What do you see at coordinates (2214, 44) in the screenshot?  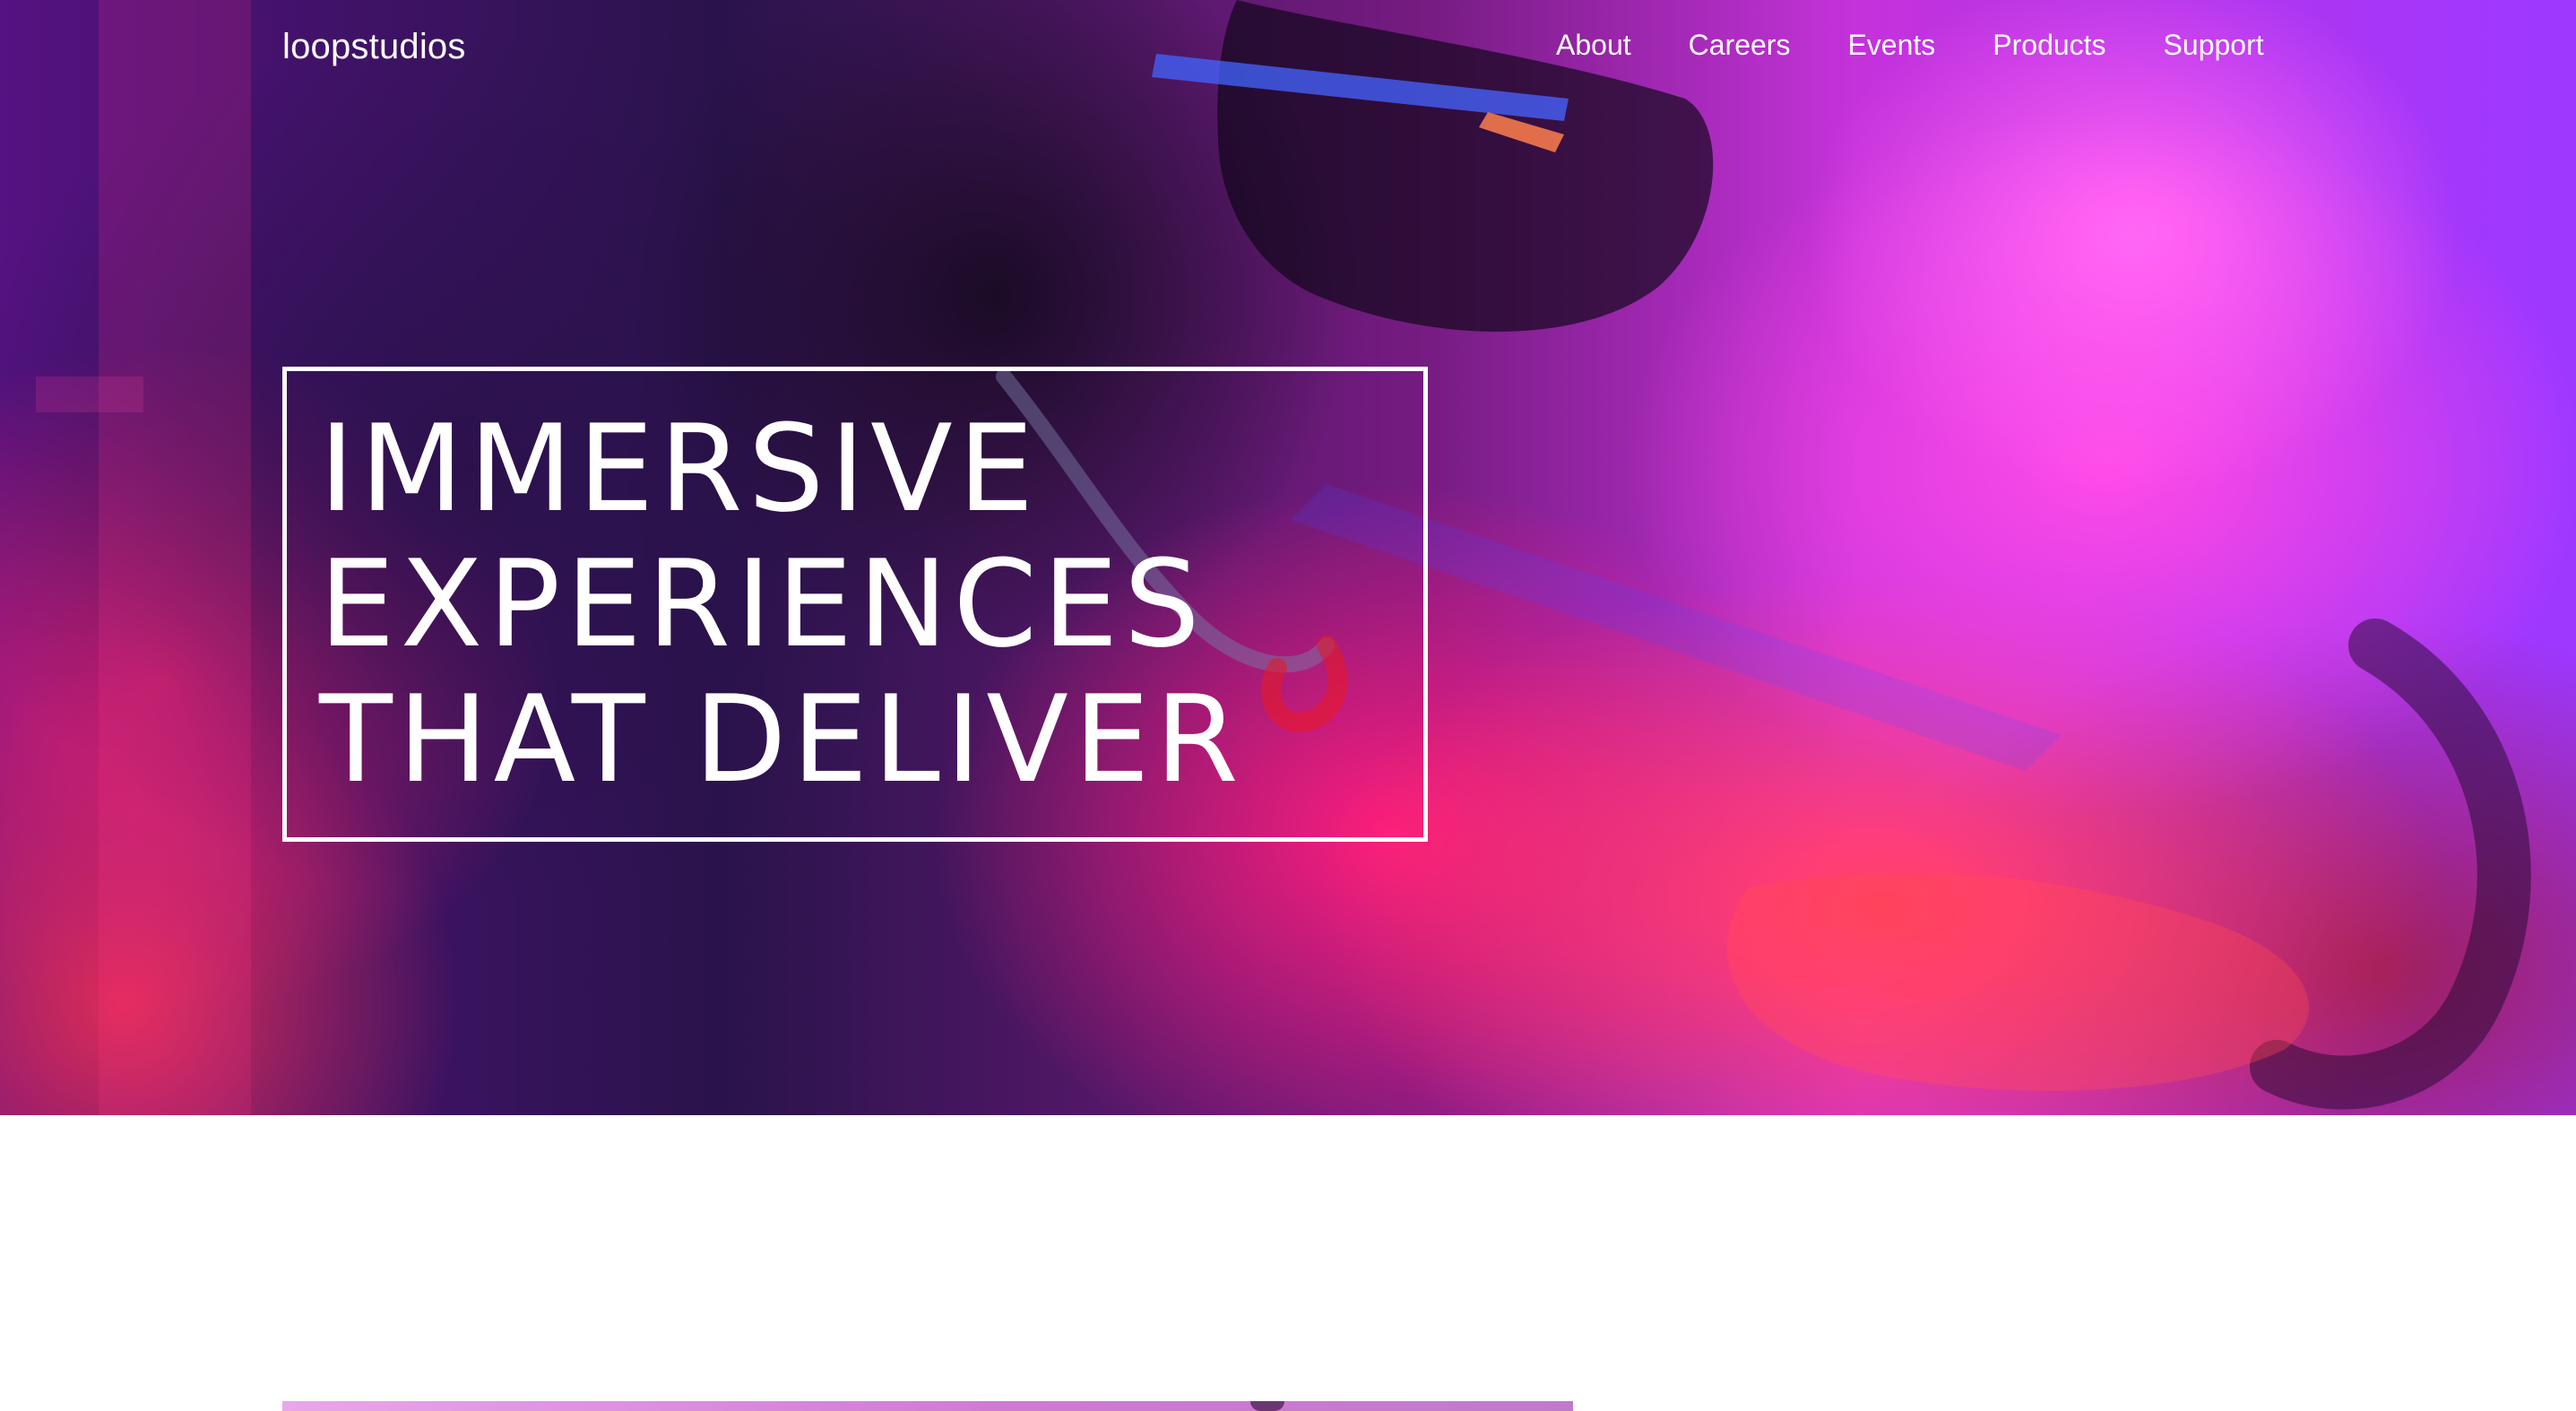 I see `nav-support: Support` at bounding box center [2214, 44].